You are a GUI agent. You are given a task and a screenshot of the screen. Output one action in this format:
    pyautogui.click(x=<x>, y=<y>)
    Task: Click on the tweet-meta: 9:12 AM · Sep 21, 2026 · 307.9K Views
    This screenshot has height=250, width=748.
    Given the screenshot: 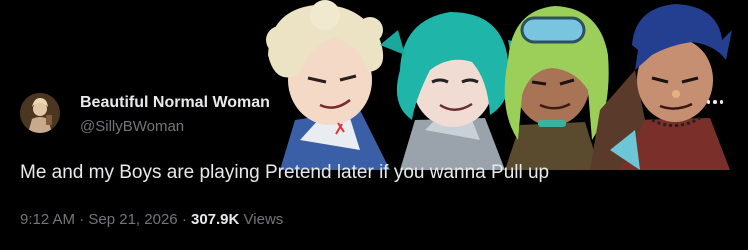 What is the action you would take?
    pyautogui.click(x=151, y=219)
    